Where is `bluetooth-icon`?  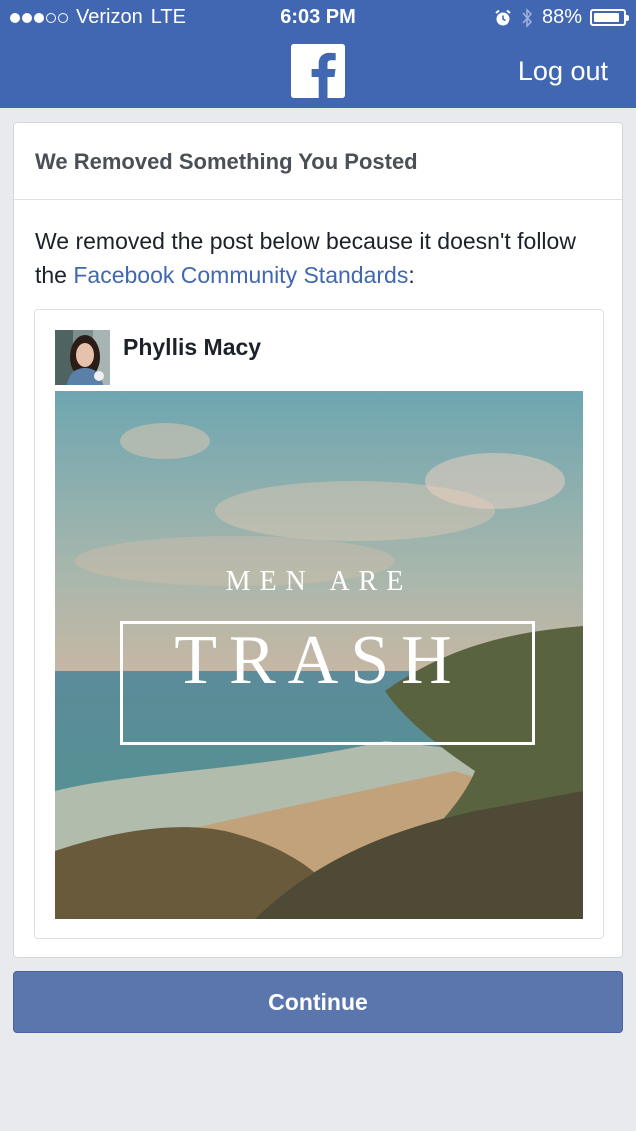
bluetooth-icon is located at coordinates (527, 17).